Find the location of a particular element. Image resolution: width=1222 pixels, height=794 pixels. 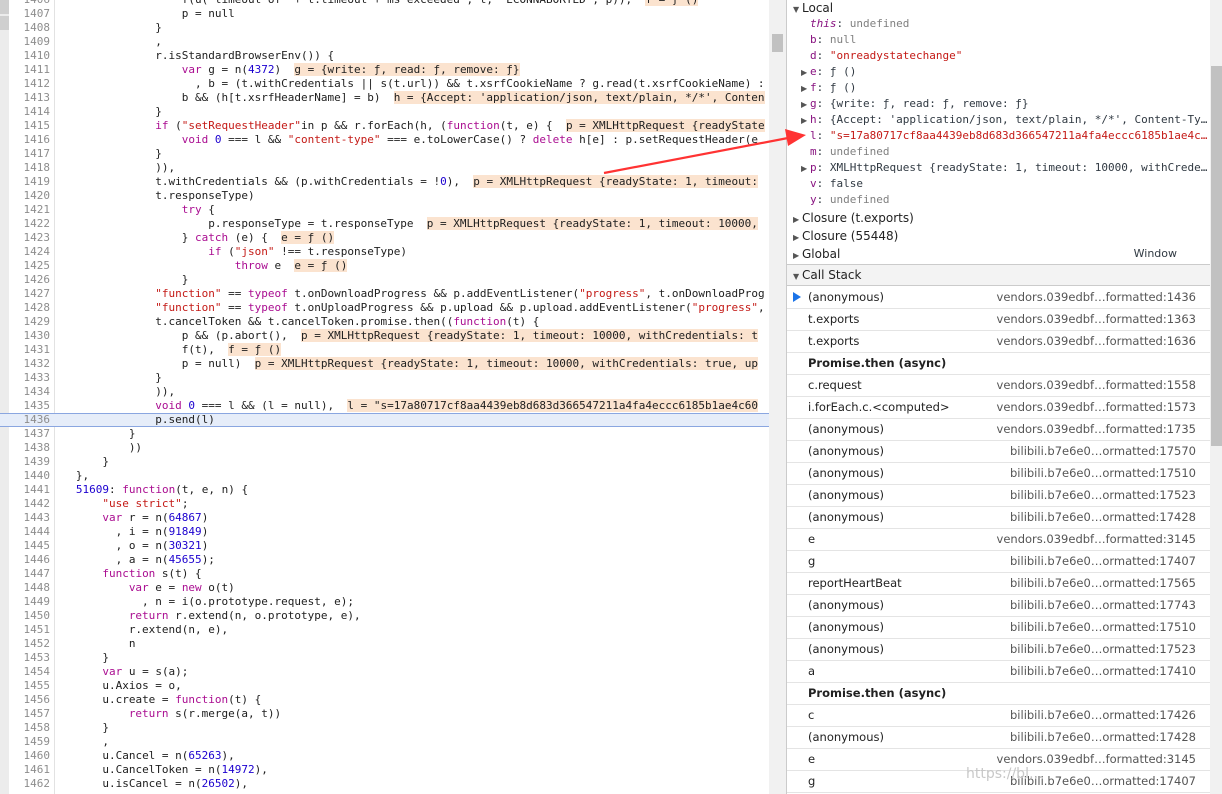

code-line: 1418)), is located at coordinates (384, 168).